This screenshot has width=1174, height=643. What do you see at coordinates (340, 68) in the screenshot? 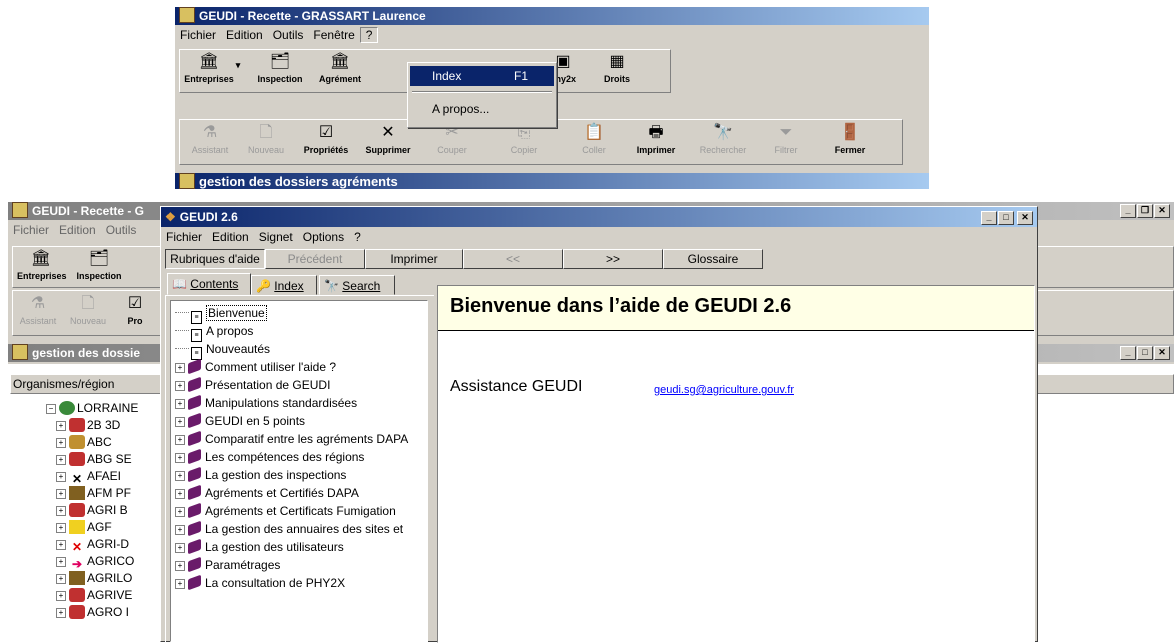
I see `toolbar-agrement-button: 🏛 Agrément` at bounding box center [340, 68].